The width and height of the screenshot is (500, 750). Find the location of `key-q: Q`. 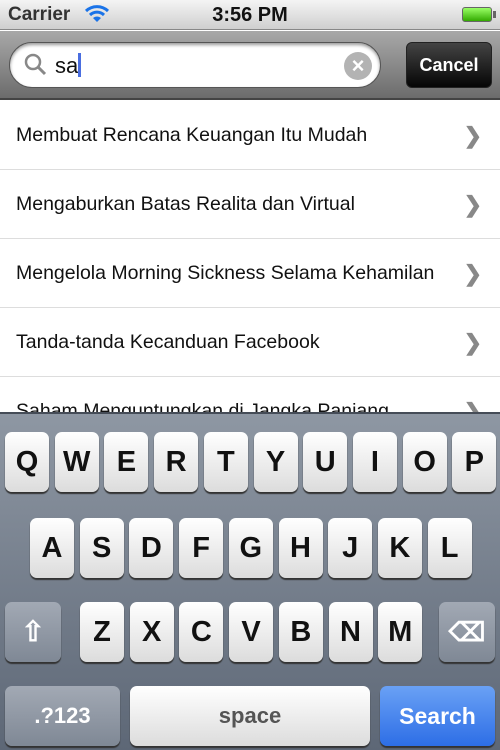

key-q: Q is located at coordinates (27, 462).